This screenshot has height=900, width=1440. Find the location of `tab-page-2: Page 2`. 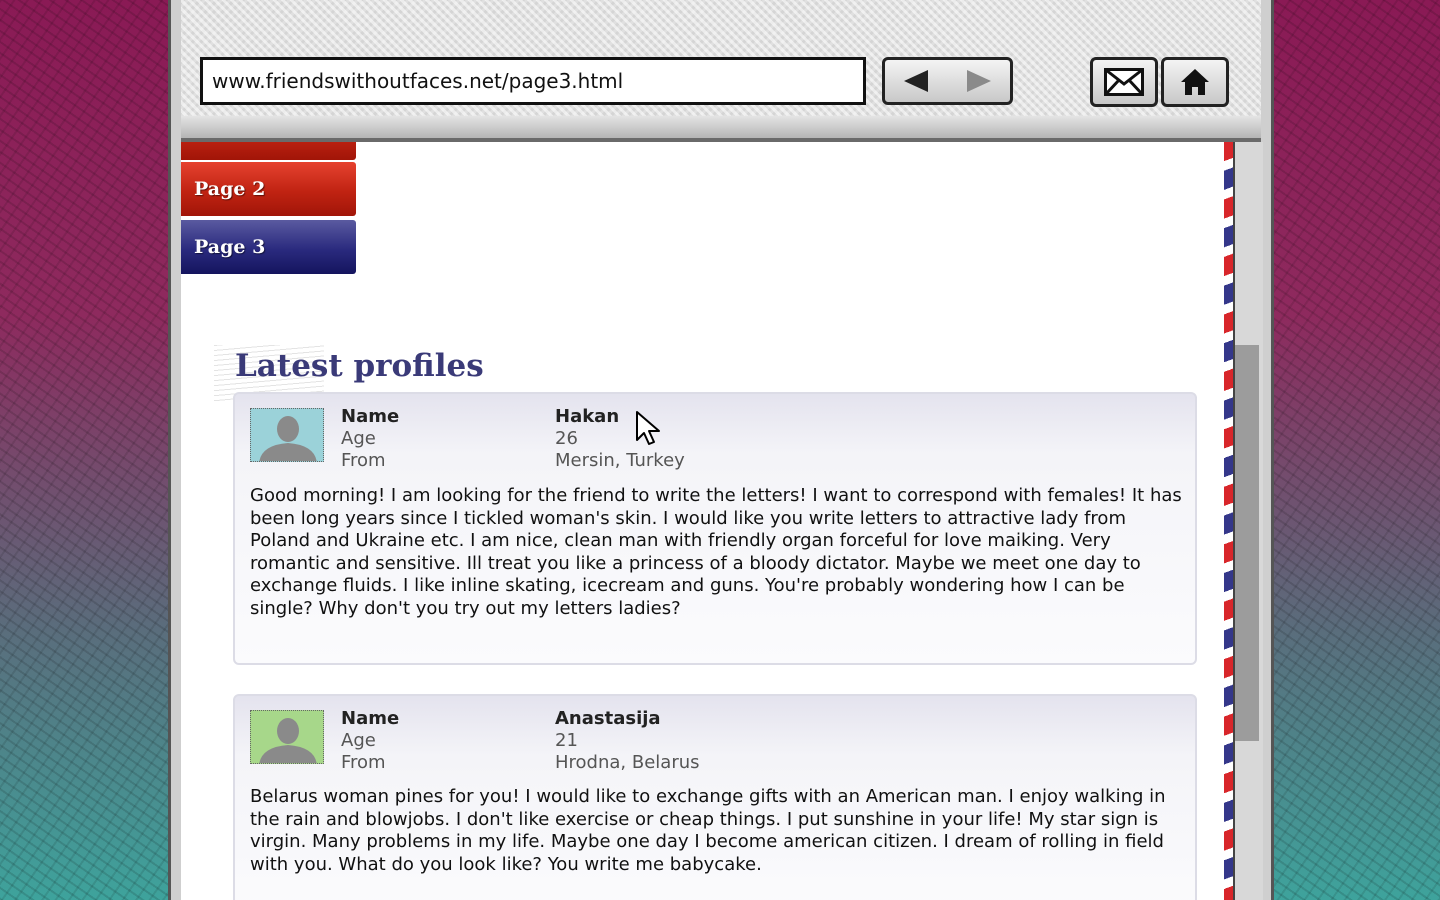

tab-page-2: Page 2 is located at coordinates (268, 189).